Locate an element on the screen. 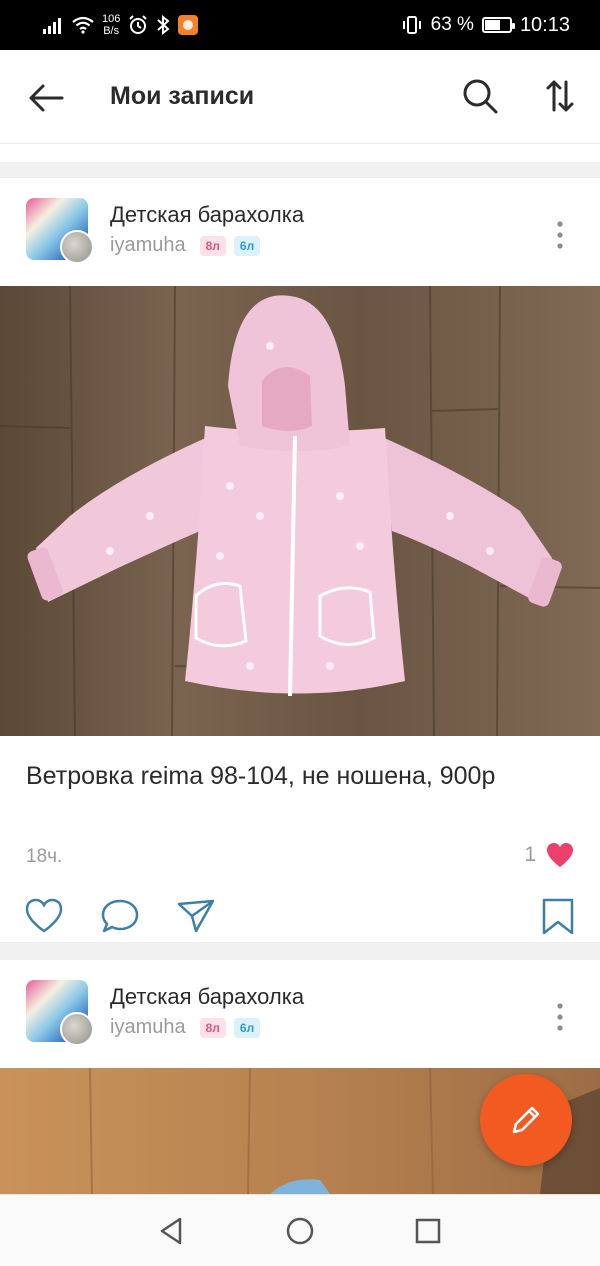  app-bar: Мои записи is located at coordinates (300, 97).